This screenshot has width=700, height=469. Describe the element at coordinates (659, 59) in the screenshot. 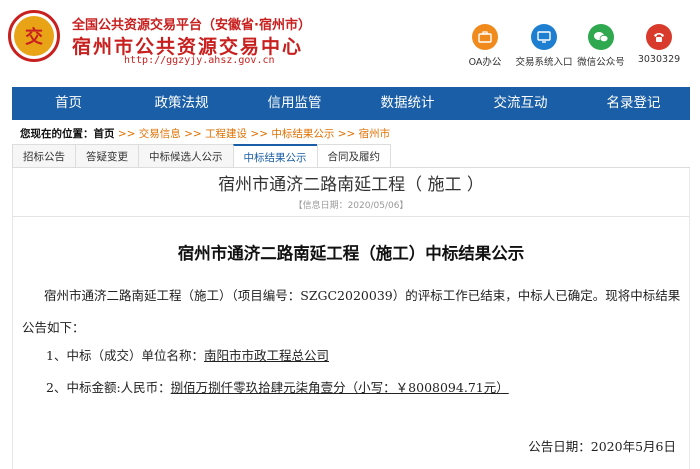

I see `quick-link-label: 3030329` at that location.